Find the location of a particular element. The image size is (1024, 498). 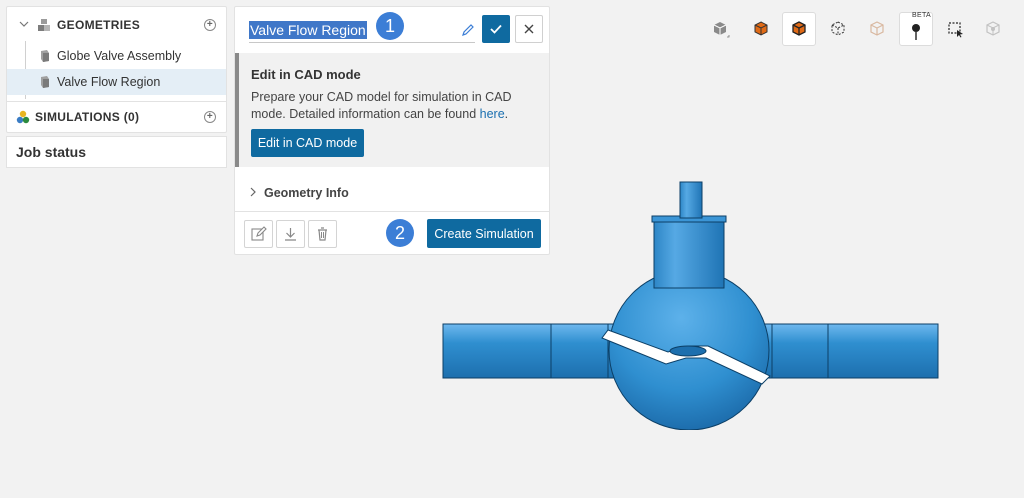

step-badge-1: 1 is located at coordinates (390, 26).